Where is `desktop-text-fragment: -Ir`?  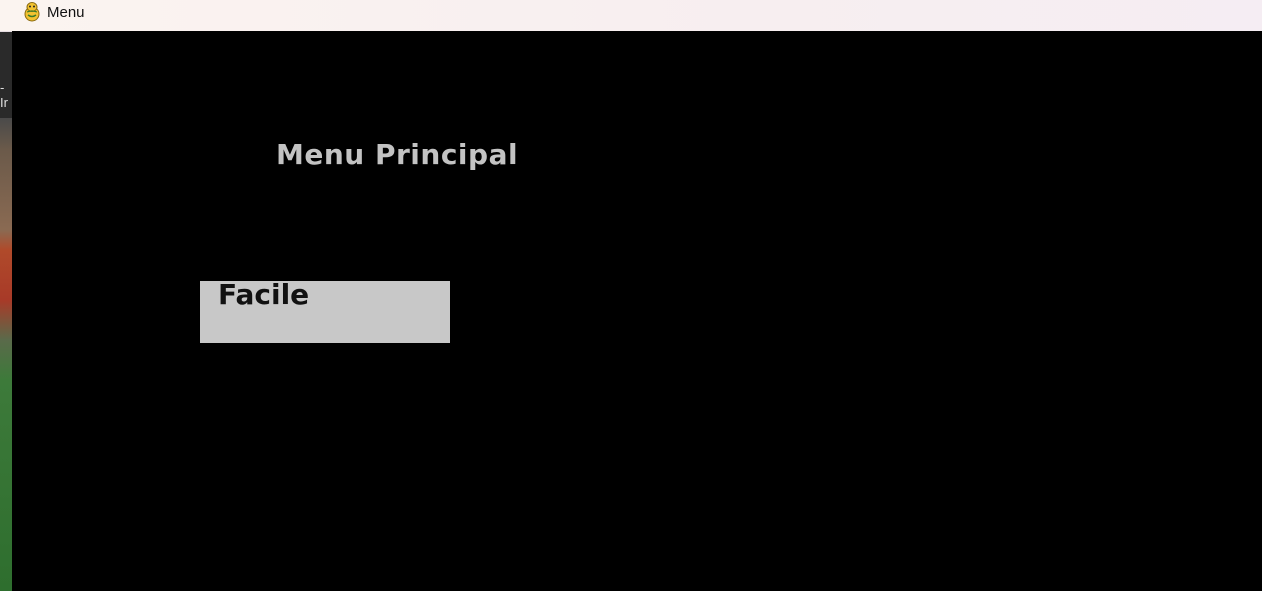 desktop-text-fragment: -Ir is located at coordinates (4, 95).